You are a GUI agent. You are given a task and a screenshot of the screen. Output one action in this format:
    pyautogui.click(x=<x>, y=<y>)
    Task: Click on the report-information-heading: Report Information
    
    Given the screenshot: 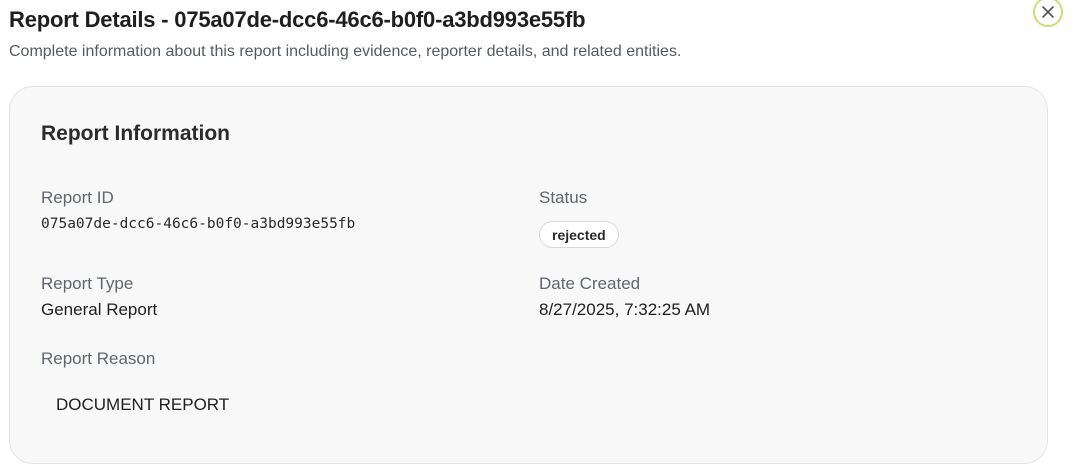 What is the action you would take?
    pyautogui.click(x=135, y=133)
    